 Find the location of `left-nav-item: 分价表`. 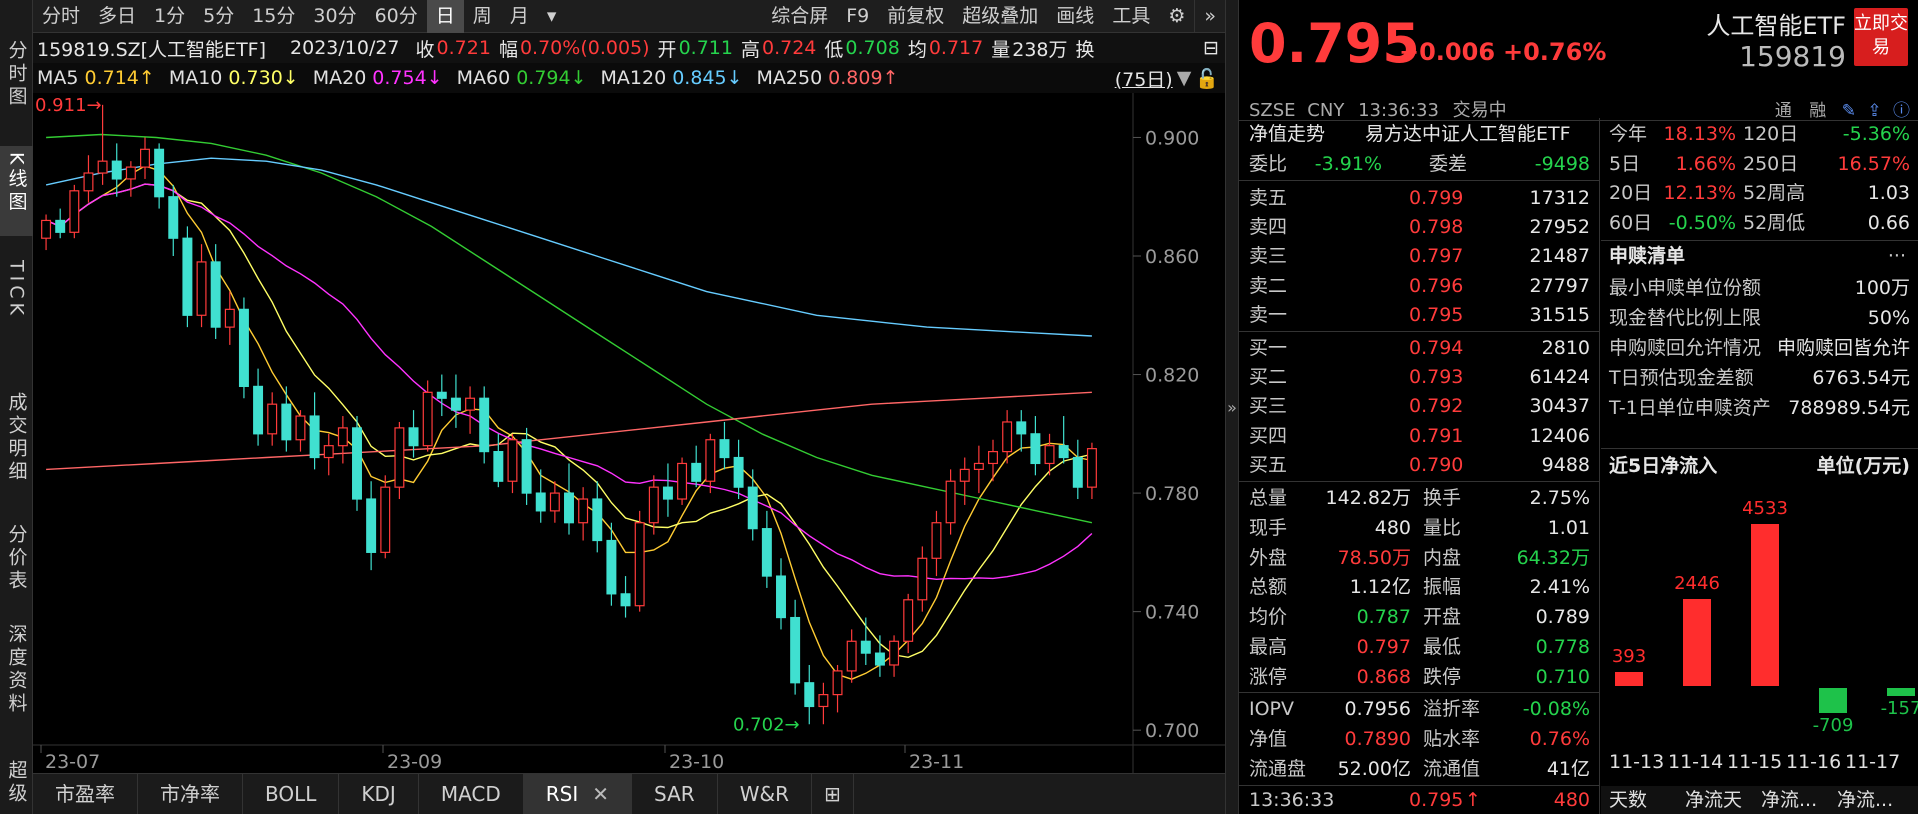

left-nav-item: 分价表 is located at coordinates (16, 558).